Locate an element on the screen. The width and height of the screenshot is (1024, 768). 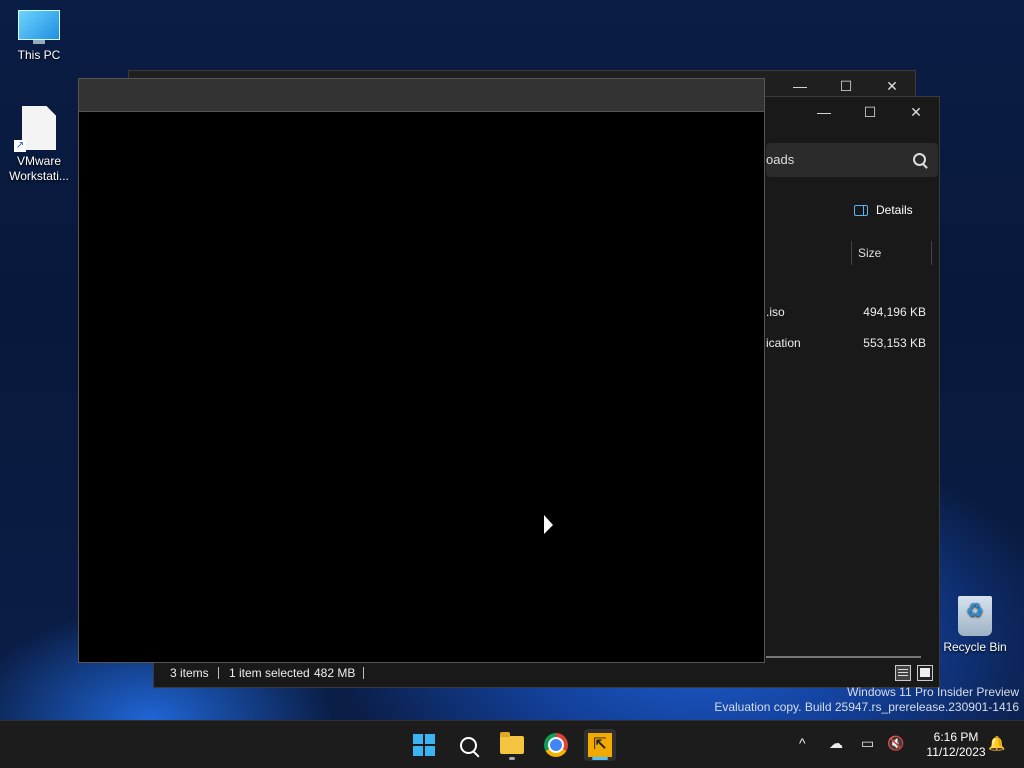
close-button: ✕ is located at coordinates (916, 112).